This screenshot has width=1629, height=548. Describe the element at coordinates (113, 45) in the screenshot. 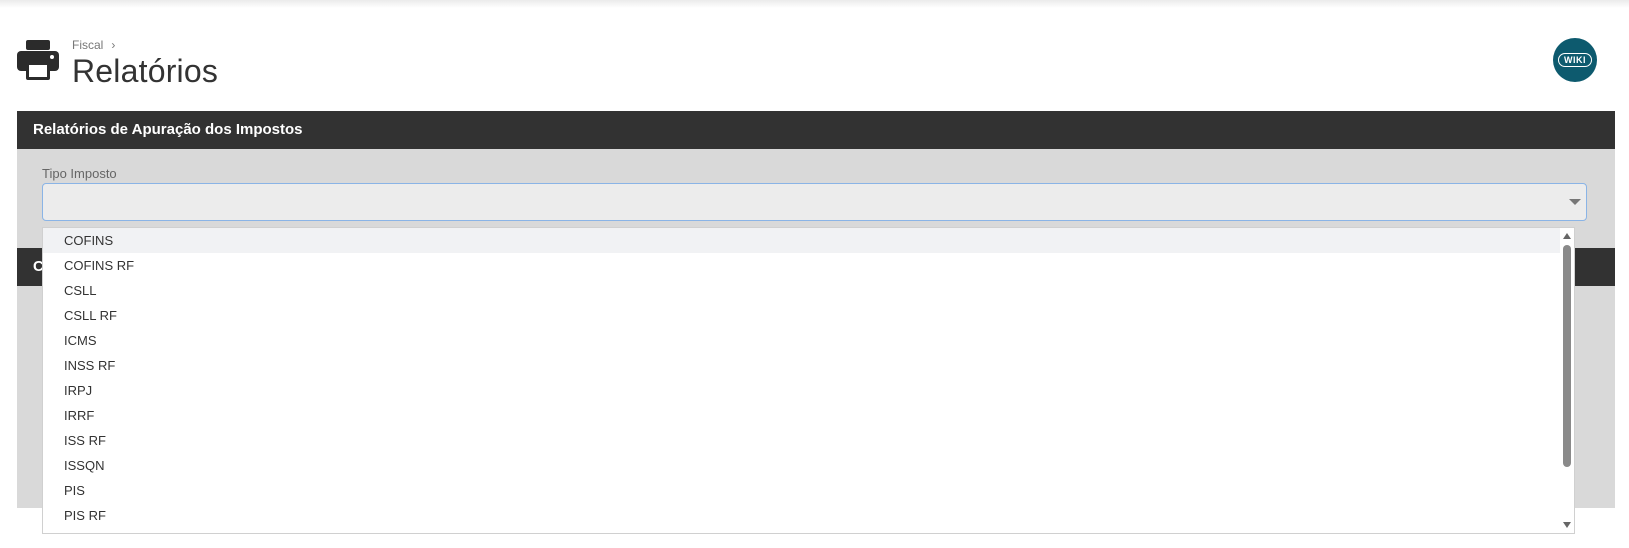

I see `chevron-right-icon: ›` at that location.